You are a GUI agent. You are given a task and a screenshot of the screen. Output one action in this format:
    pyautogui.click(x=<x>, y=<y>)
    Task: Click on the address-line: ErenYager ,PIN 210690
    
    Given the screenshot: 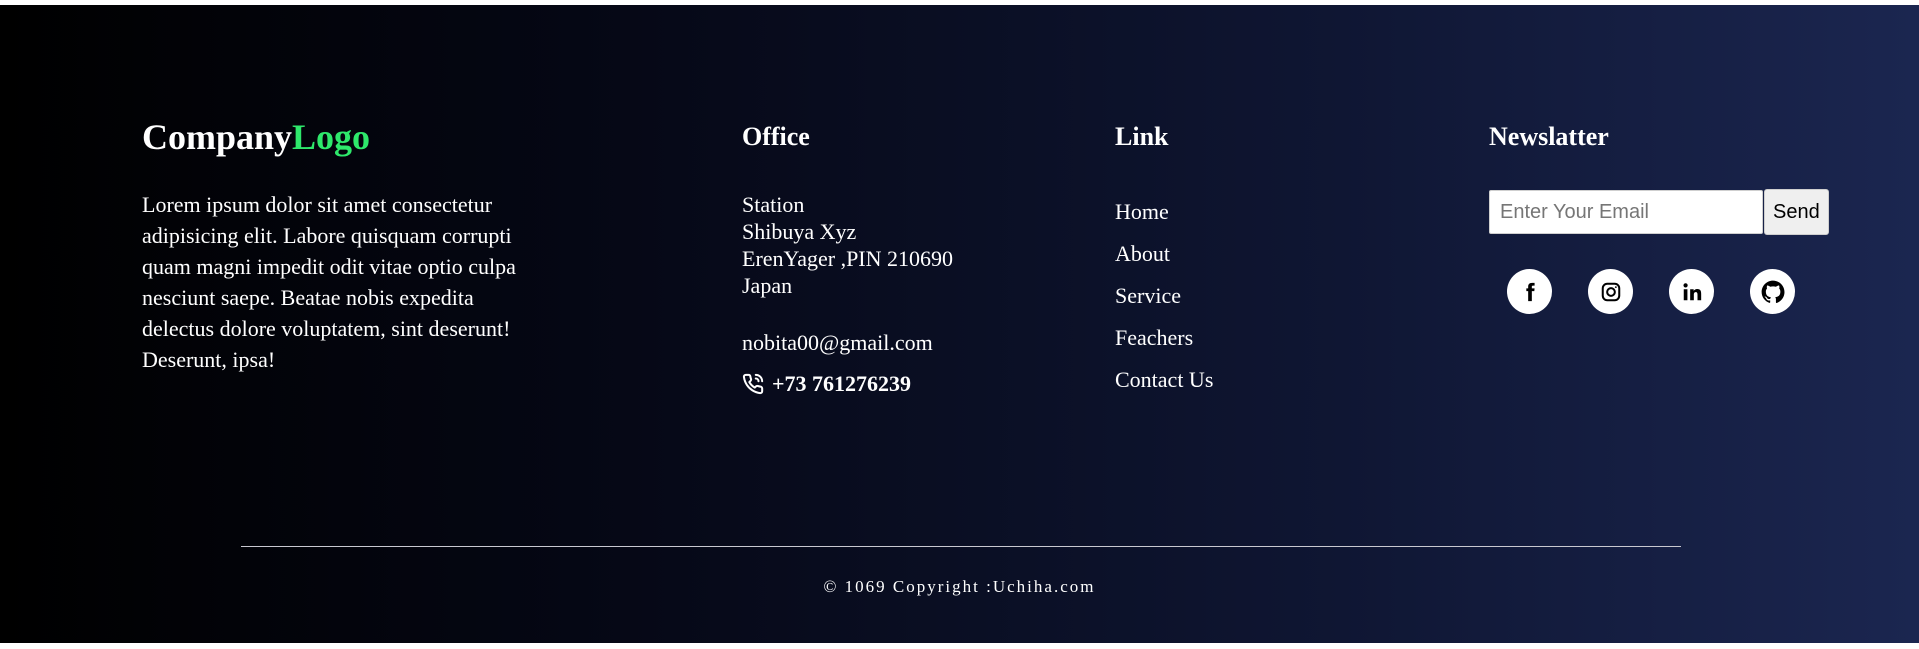 What is the action you would take?
    pyautogui.click(x=848, y=258)
    